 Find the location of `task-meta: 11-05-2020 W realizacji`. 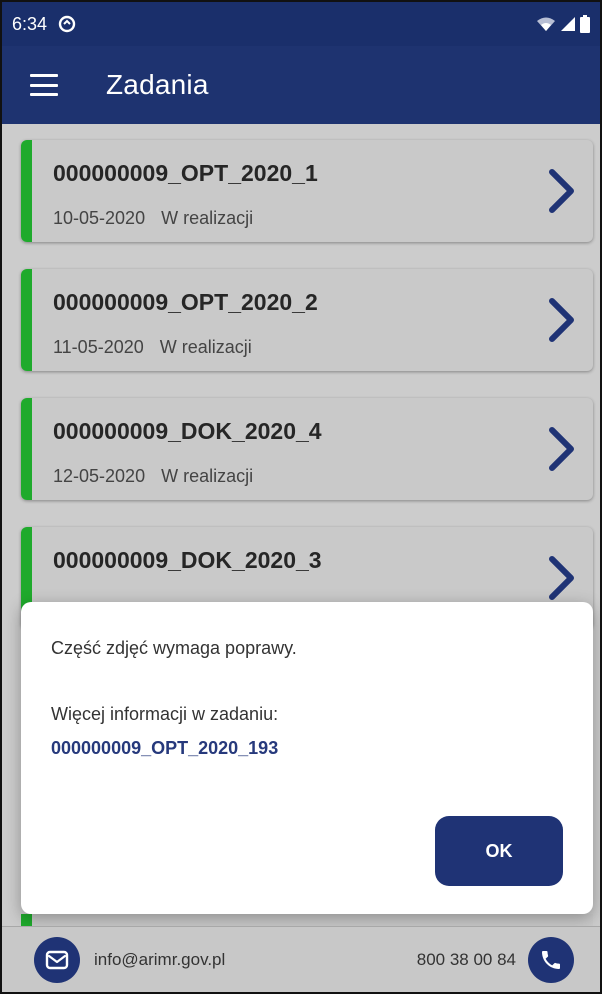

task-meta: 11-05-2020 W realizacji is located at coordinates (152, 347).